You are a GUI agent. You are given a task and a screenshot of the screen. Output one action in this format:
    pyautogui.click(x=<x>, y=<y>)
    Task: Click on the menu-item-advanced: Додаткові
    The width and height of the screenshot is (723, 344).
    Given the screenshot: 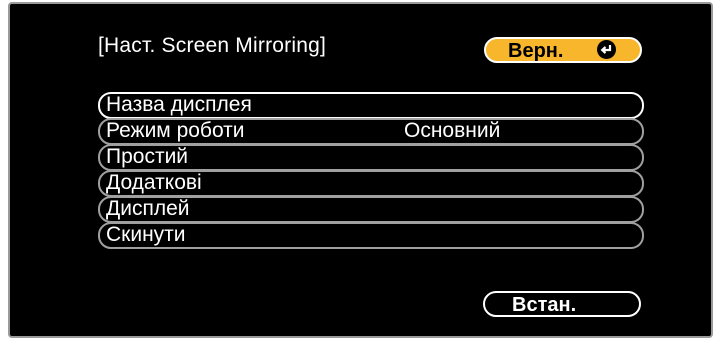 What is the action you would take?
    pyautogui.click(x=371, y=183)
    